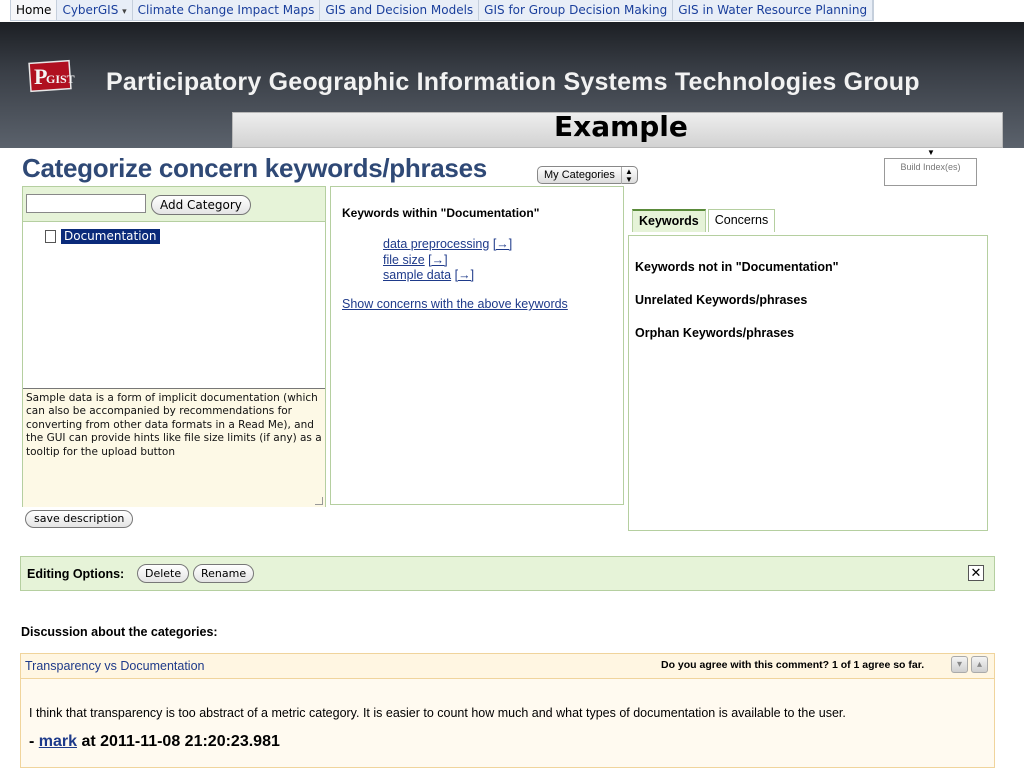  Describe the element at coordinates (224, 573) in the screenshot. I see `rename-button: Rename` at that location.